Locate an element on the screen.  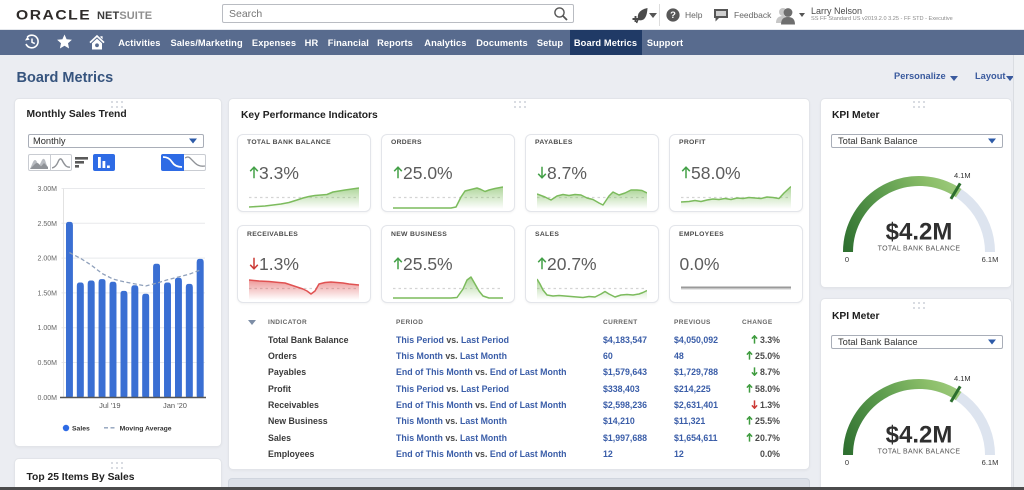
svg-text: 0.50M is located at coordinates (48, 363).